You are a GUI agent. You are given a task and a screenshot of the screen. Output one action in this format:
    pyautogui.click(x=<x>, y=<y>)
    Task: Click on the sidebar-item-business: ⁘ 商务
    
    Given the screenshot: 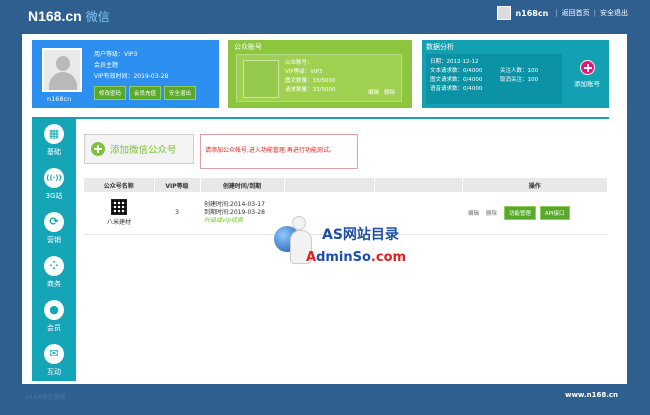 What is the action you would take?
    pyautogui.click(x=54, y=273)
    